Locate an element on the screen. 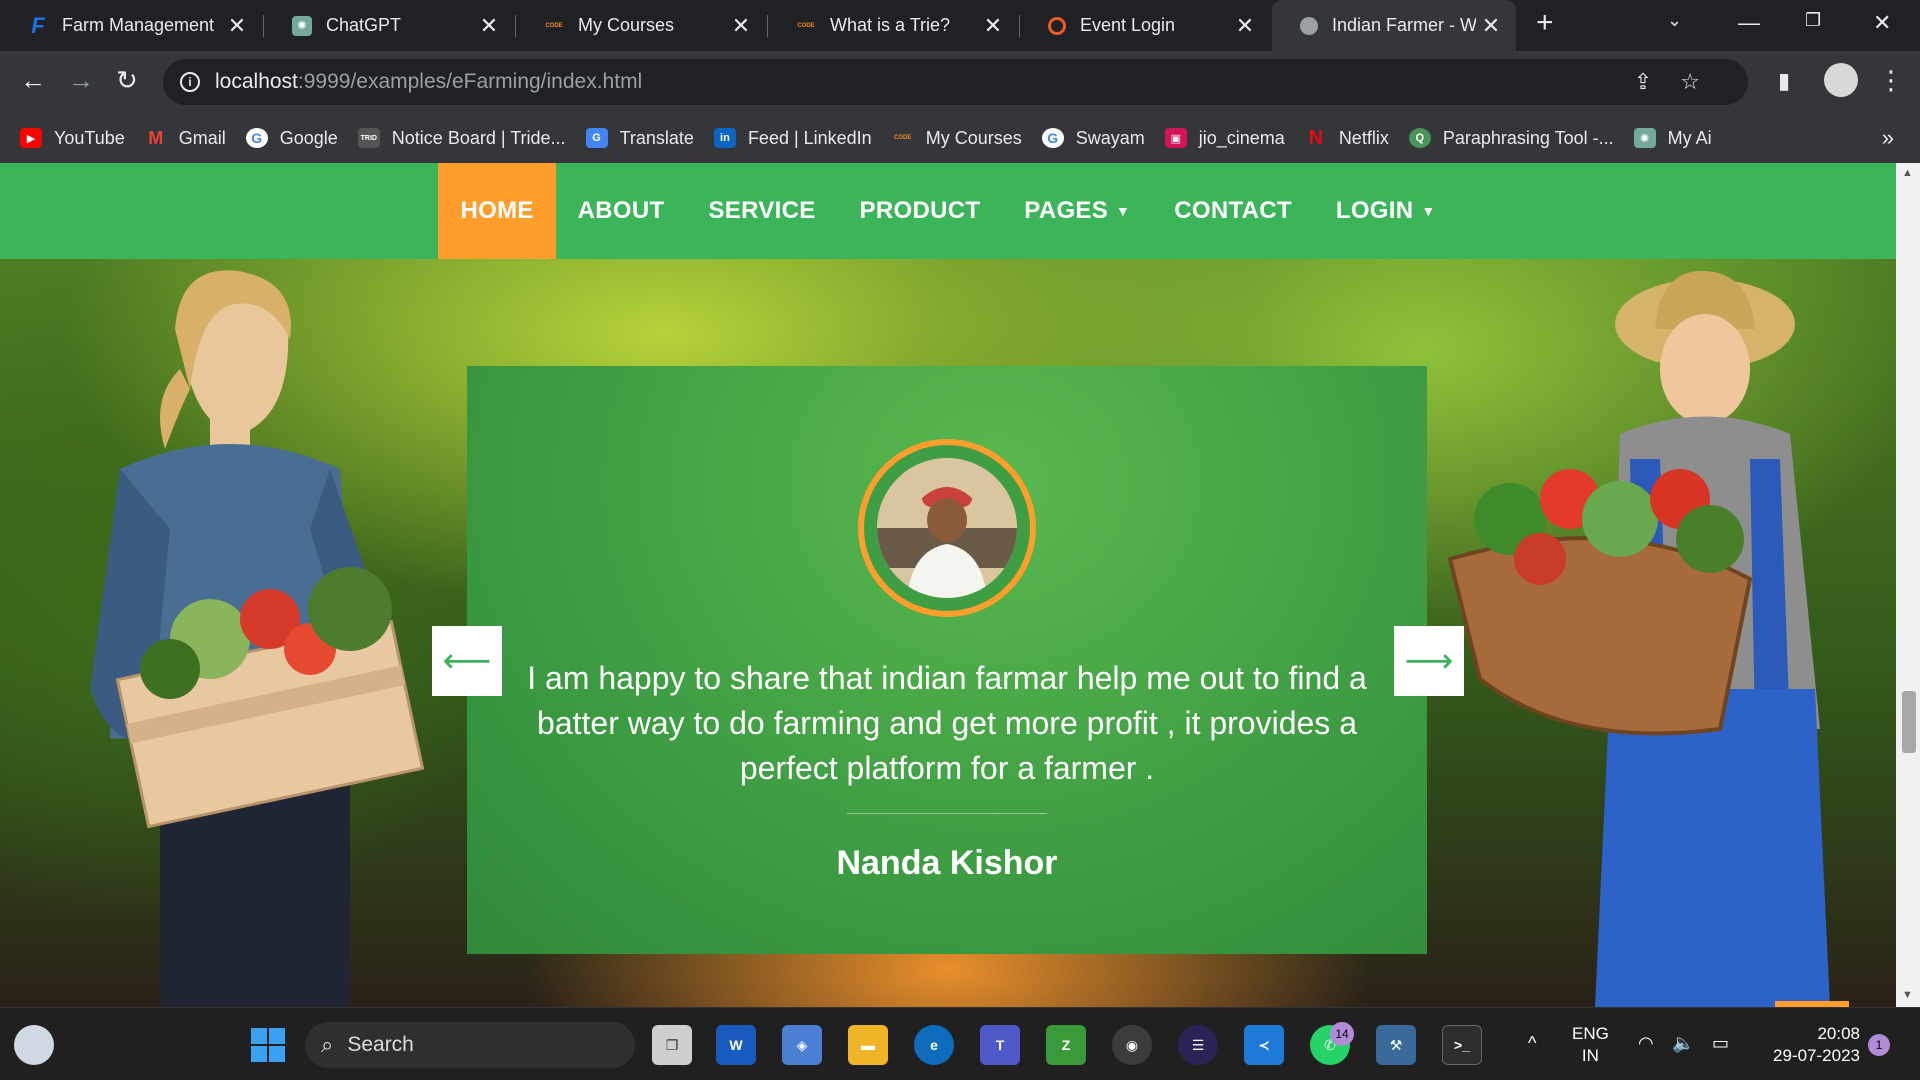 Image resolution: width=1920 pixels, height=1080 pixels. bookmark-translate: G Translate is located at coordinates (639, 138).